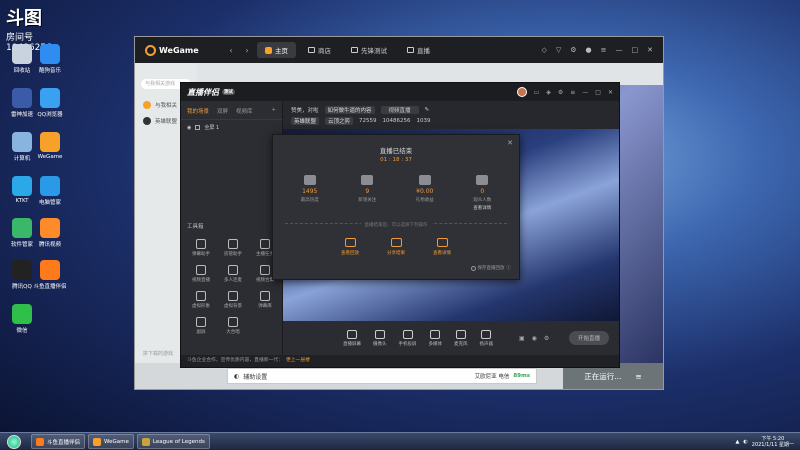 The width and height of the screenshot is (800, 450). Describe the element at coordinates (50, 146) in the screenshot. I see `desktop-icon: WeGame` at that location.